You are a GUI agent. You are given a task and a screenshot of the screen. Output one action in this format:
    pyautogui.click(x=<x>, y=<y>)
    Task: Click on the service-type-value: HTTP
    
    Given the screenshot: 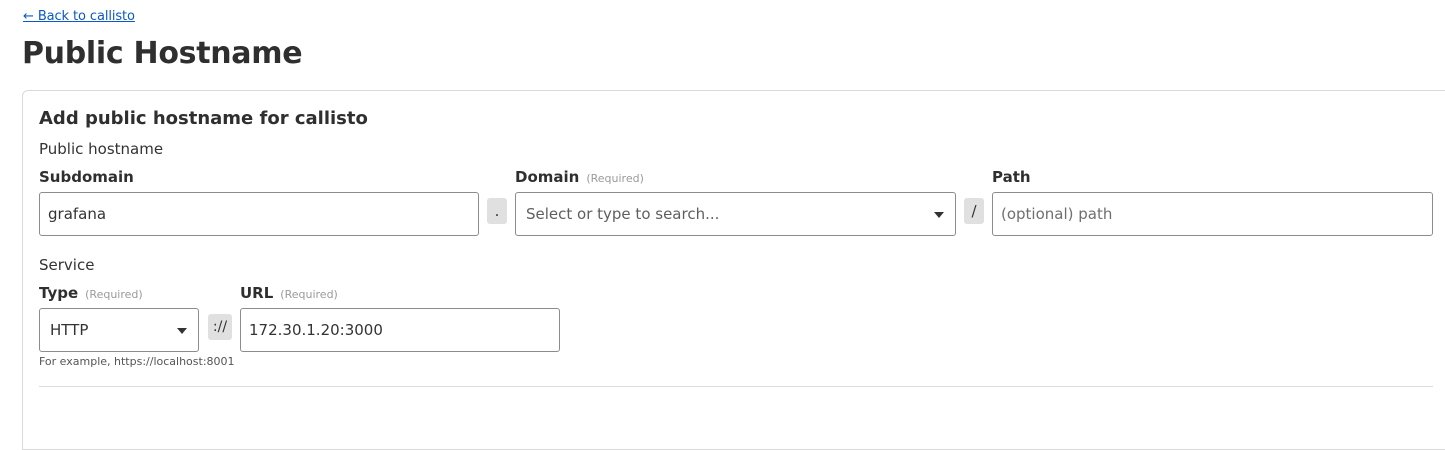 What is the action you would take?
    pyautogui.click(x=69, y=330)
    